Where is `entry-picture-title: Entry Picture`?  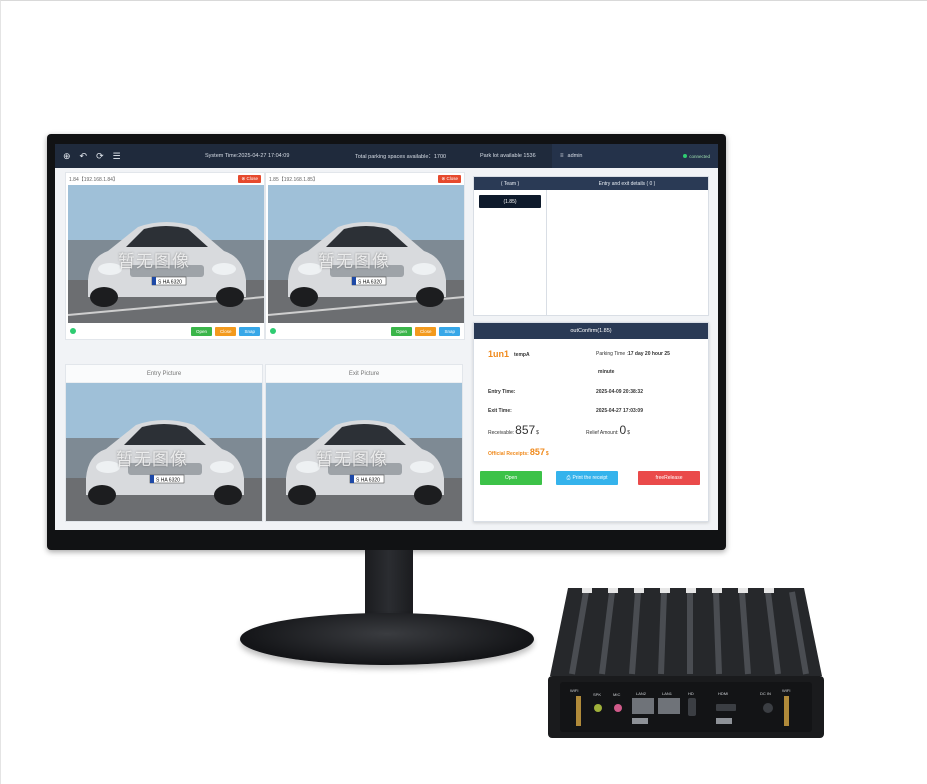
entry-picture-title: Entry Picture is located at coordinates (164, 374).